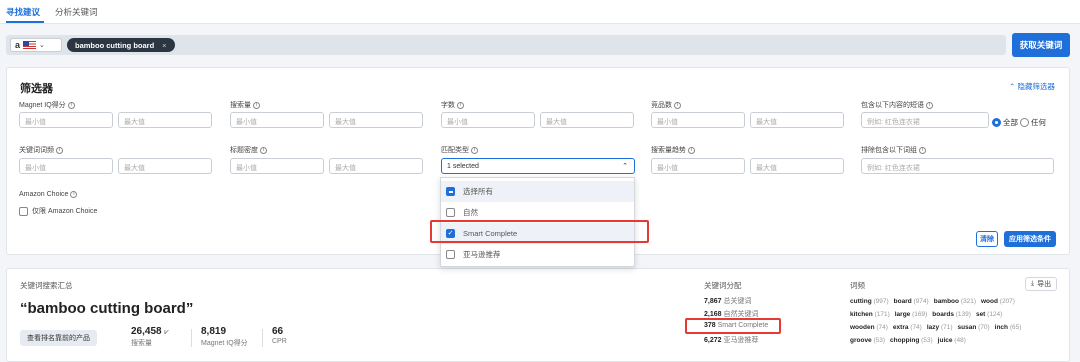 The image size is (1080, 362). What do you see at coordinates (1002, 327) in the screenshot?
I see `word-term: inch` at bounding box center [1002, 327].